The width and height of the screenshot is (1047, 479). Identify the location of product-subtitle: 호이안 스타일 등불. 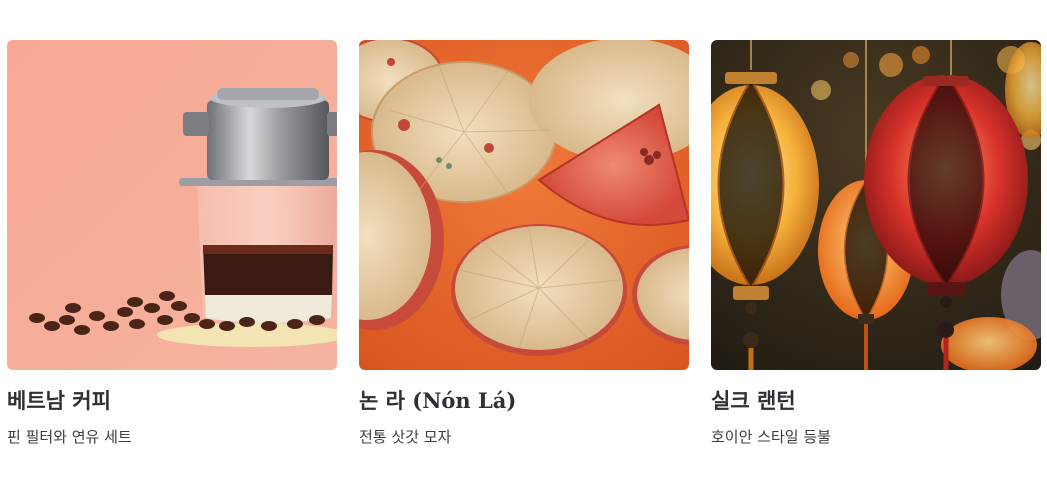
(771, 437).